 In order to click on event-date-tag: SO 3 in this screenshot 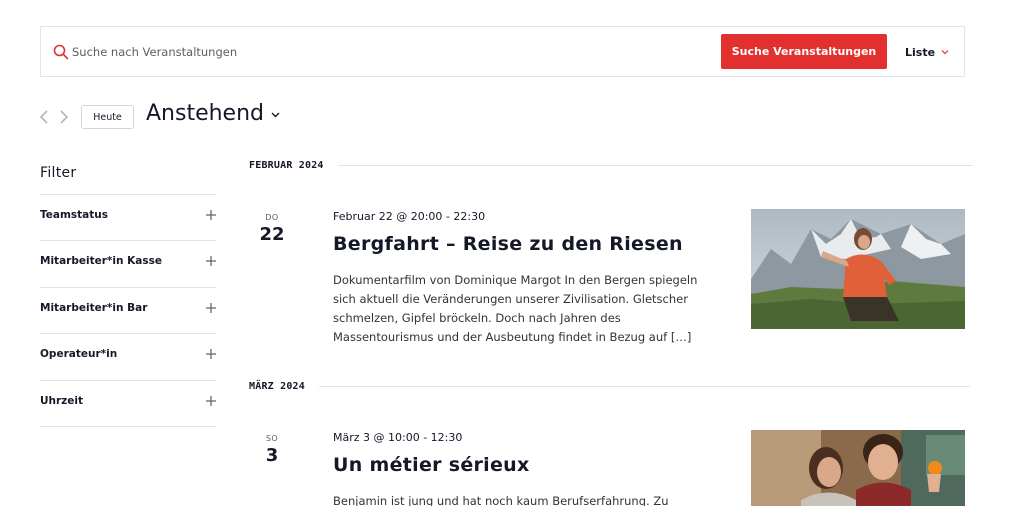, I will do `click(272, 450)`.